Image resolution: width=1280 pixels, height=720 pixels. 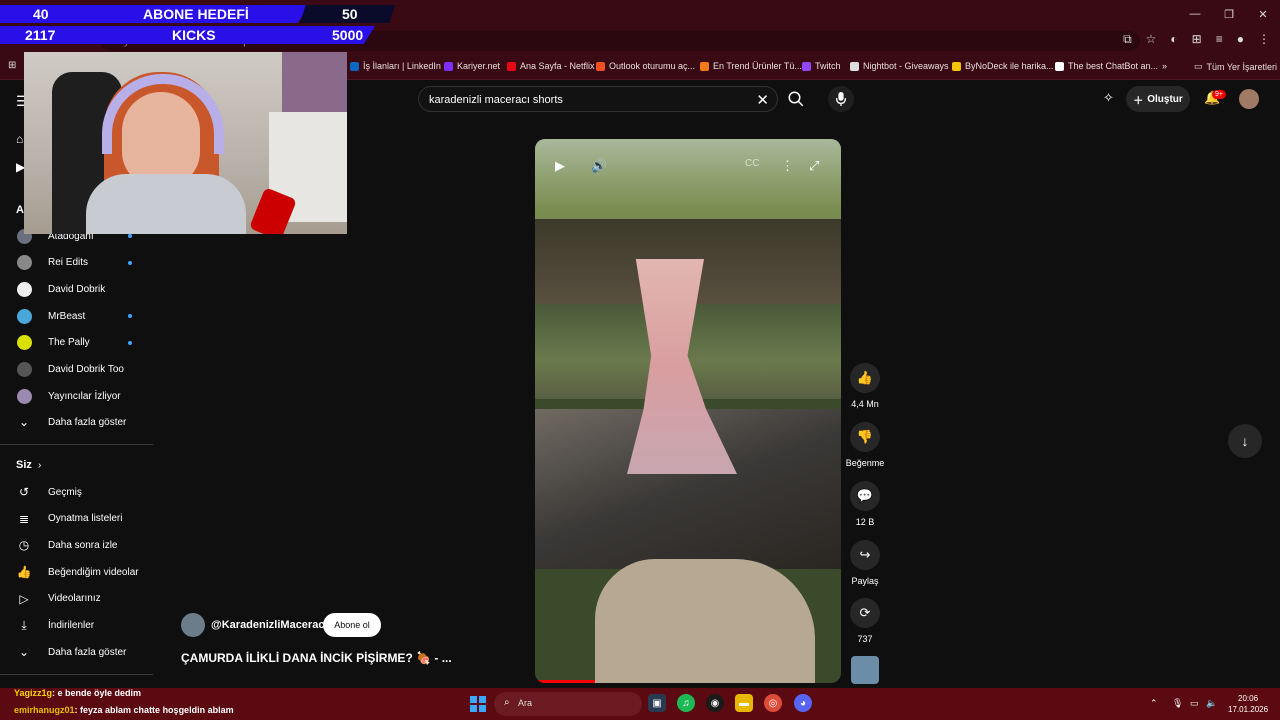 What do you see at coordinates (1173, 39) in the screenshot?
I see `extension-icon: ◐` at bounding box center [1173, 39].